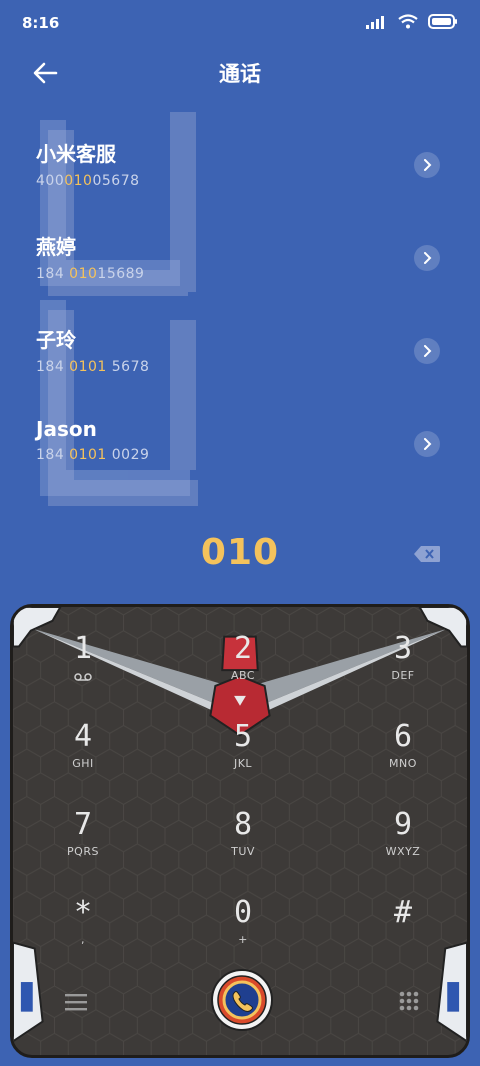  What do you see at coordinates (442, 21) in the screenshot?
I see `battery-icon` at bounding box center [442, 21].